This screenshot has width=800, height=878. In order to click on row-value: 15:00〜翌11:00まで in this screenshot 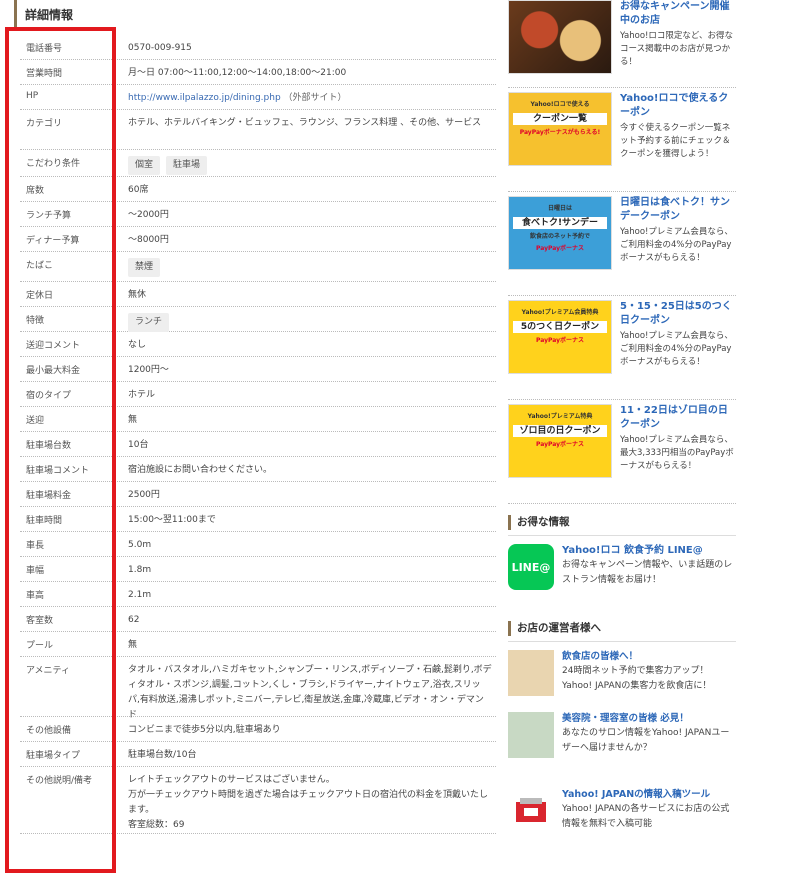, I will do `click(172, 520)`.